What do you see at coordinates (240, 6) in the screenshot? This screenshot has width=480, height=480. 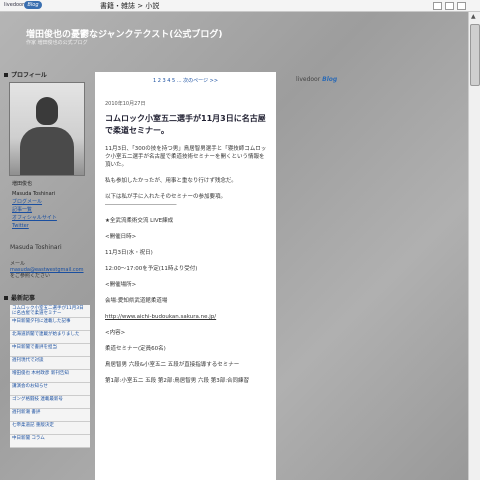 I see `browser-toolbar: livedoor Blog 書籍・雑誌 > 小説` at bounding box center [240, 6].